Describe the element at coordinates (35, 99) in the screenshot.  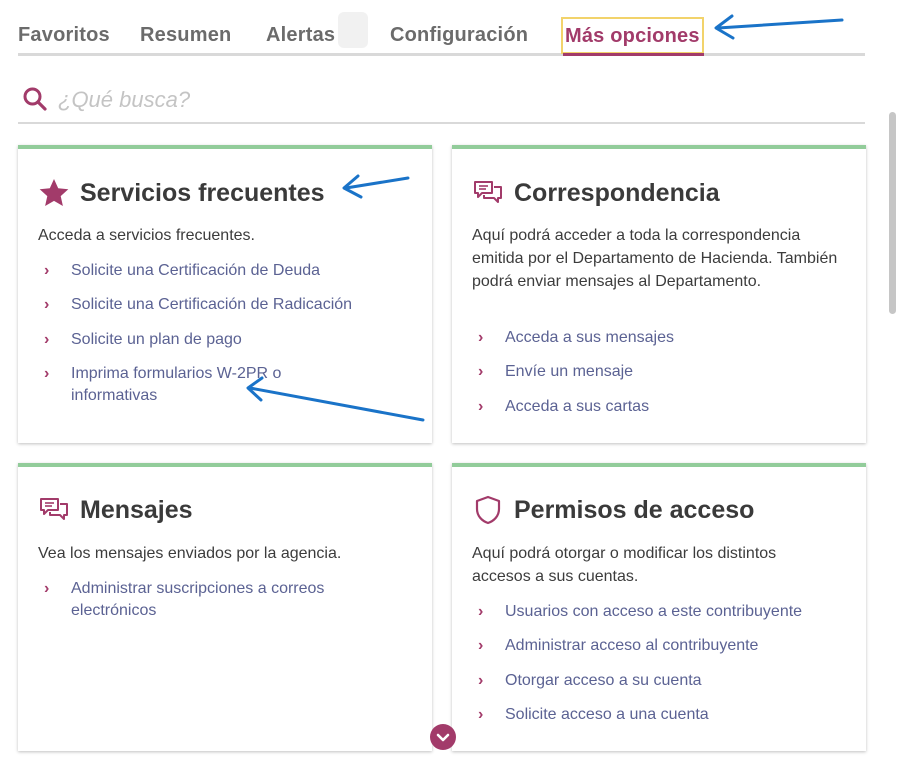
I see `search-icon` at that location.